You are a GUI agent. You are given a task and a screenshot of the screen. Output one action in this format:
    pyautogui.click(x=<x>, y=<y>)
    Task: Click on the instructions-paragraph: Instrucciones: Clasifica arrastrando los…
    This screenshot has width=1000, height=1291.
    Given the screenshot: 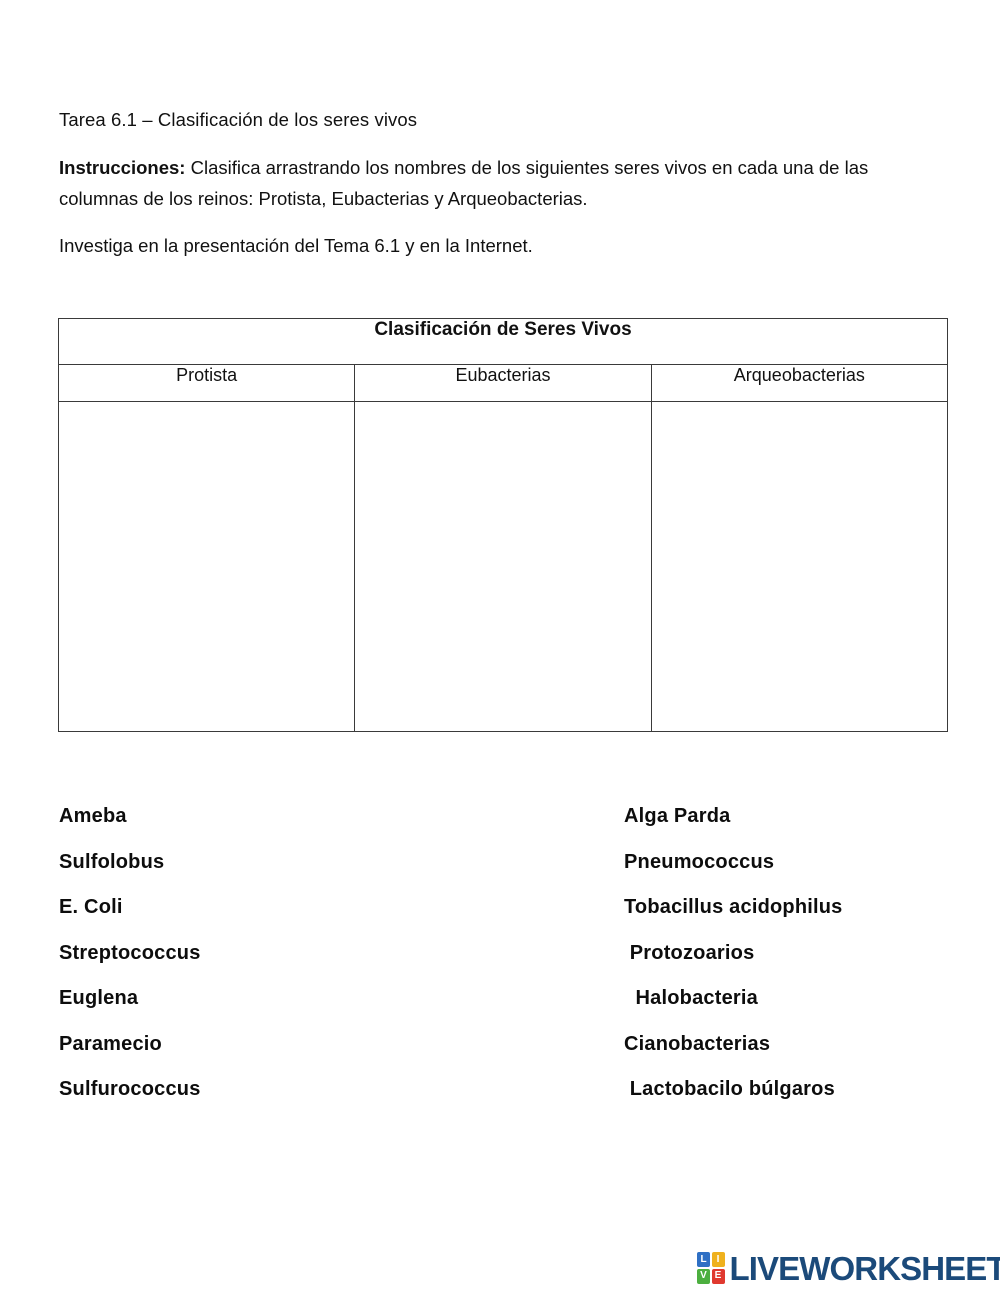 What is the action you would take?
    pyautogui.click(x=489, y=183)
    